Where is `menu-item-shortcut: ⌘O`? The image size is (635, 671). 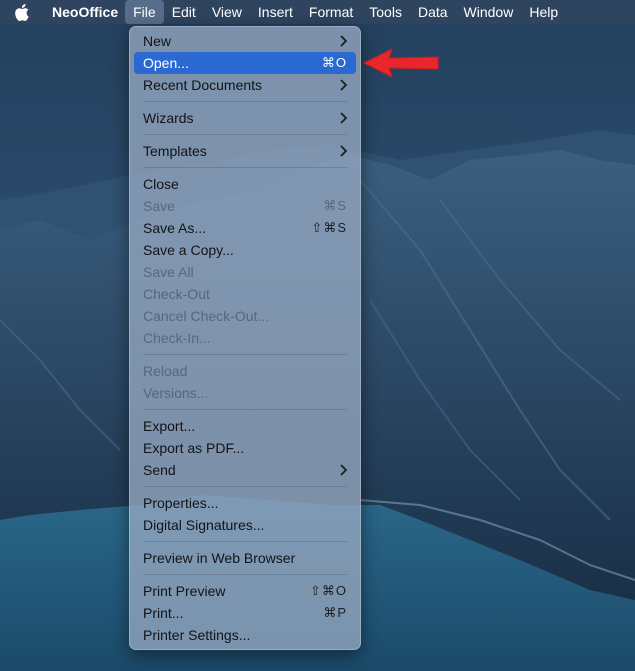 menu-item-shortcut: ⌘O is located at coordinates (334, 62).